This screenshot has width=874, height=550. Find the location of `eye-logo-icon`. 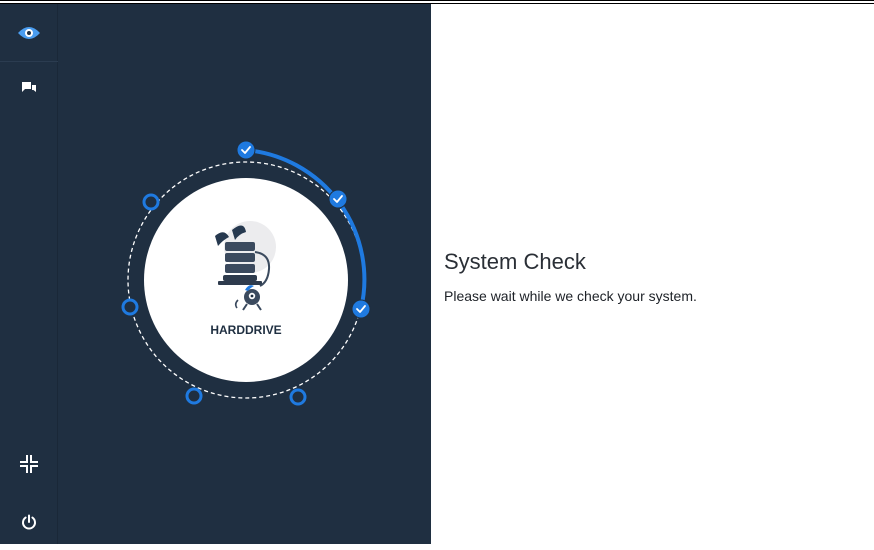

eye-logo-icon is located at coordinates (29, 32).